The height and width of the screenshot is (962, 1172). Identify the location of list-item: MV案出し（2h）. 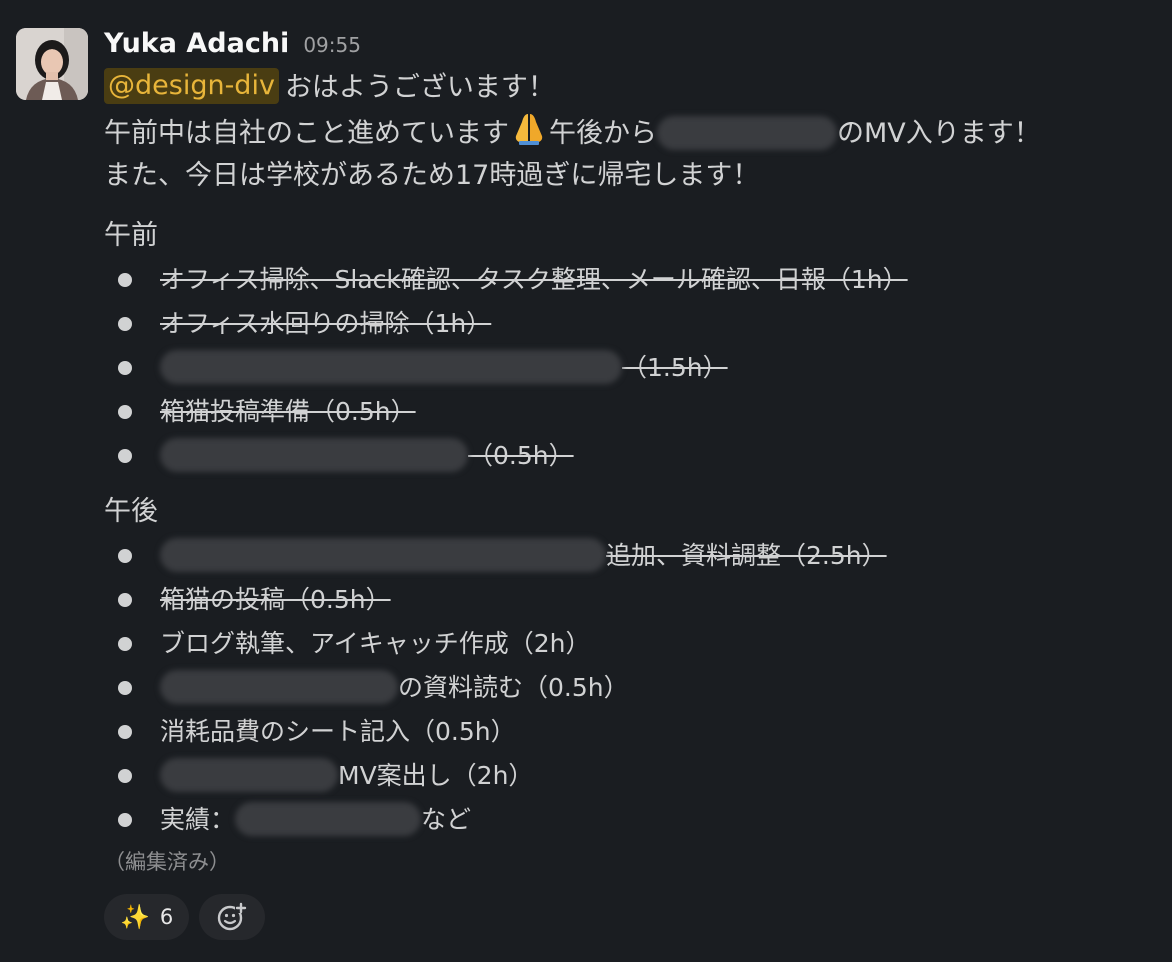
(634, 776).